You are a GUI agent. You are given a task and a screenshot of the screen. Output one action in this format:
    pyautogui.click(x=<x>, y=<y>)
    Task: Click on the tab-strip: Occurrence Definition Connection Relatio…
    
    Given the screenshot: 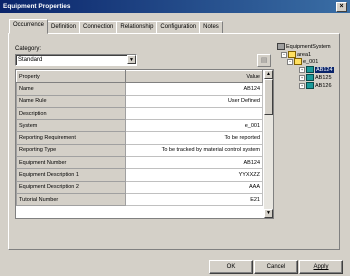 What is the action you would take?
    pyautogui.click(x=116, y=26)
    